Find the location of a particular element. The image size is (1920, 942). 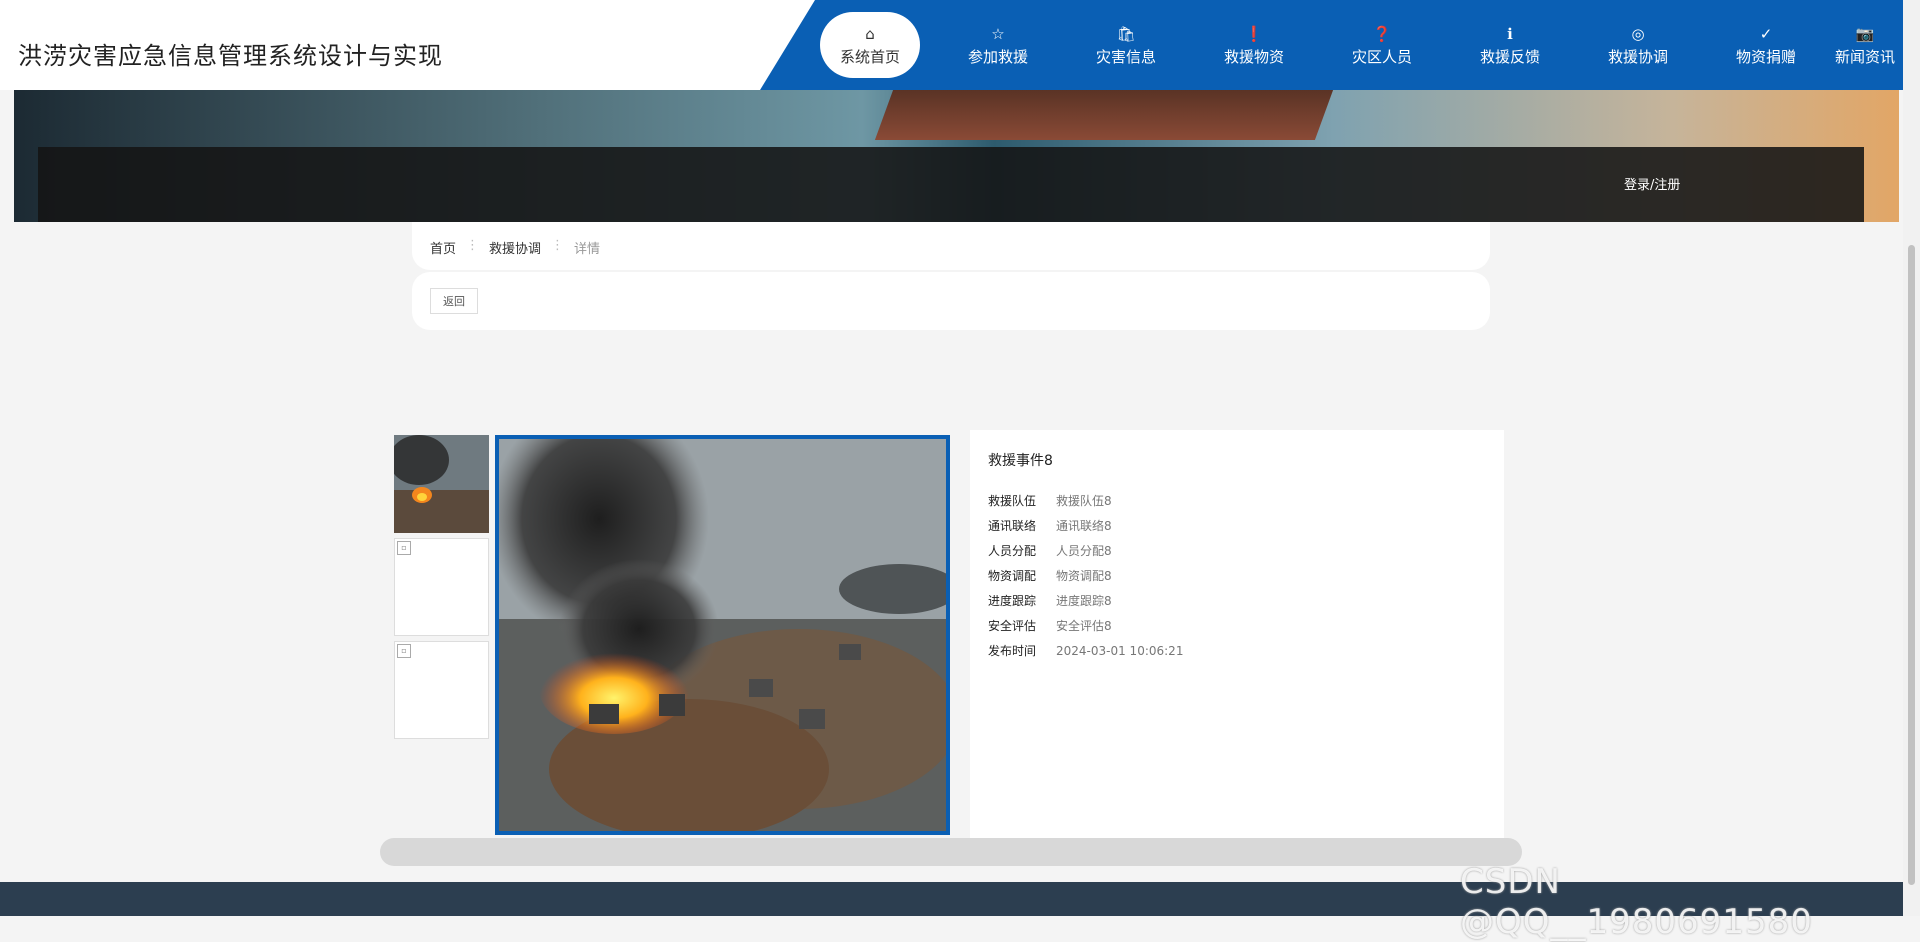

field-label: 人员分配 is located at coordinates (1012, 551).